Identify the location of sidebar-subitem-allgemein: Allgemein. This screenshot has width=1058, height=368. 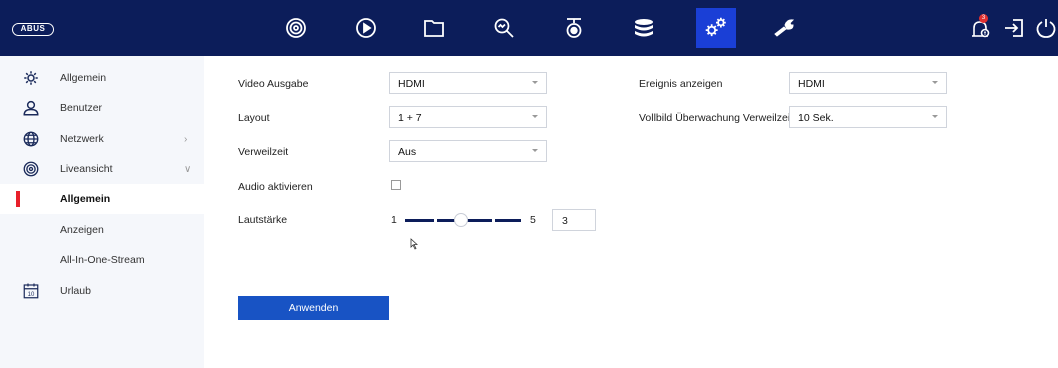
(102, 199).